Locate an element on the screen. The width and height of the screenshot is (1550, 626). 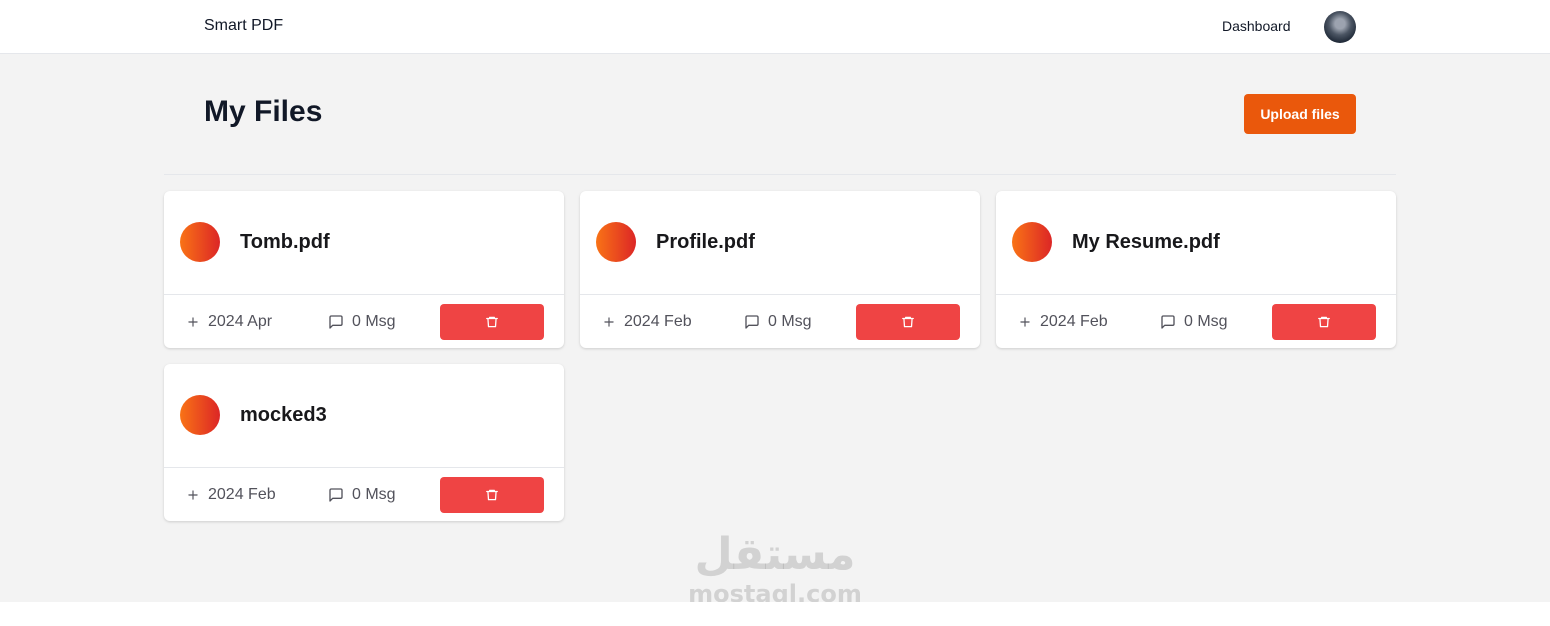
brand-logo-link: Smart PDF is located at coordinates (243, 26).